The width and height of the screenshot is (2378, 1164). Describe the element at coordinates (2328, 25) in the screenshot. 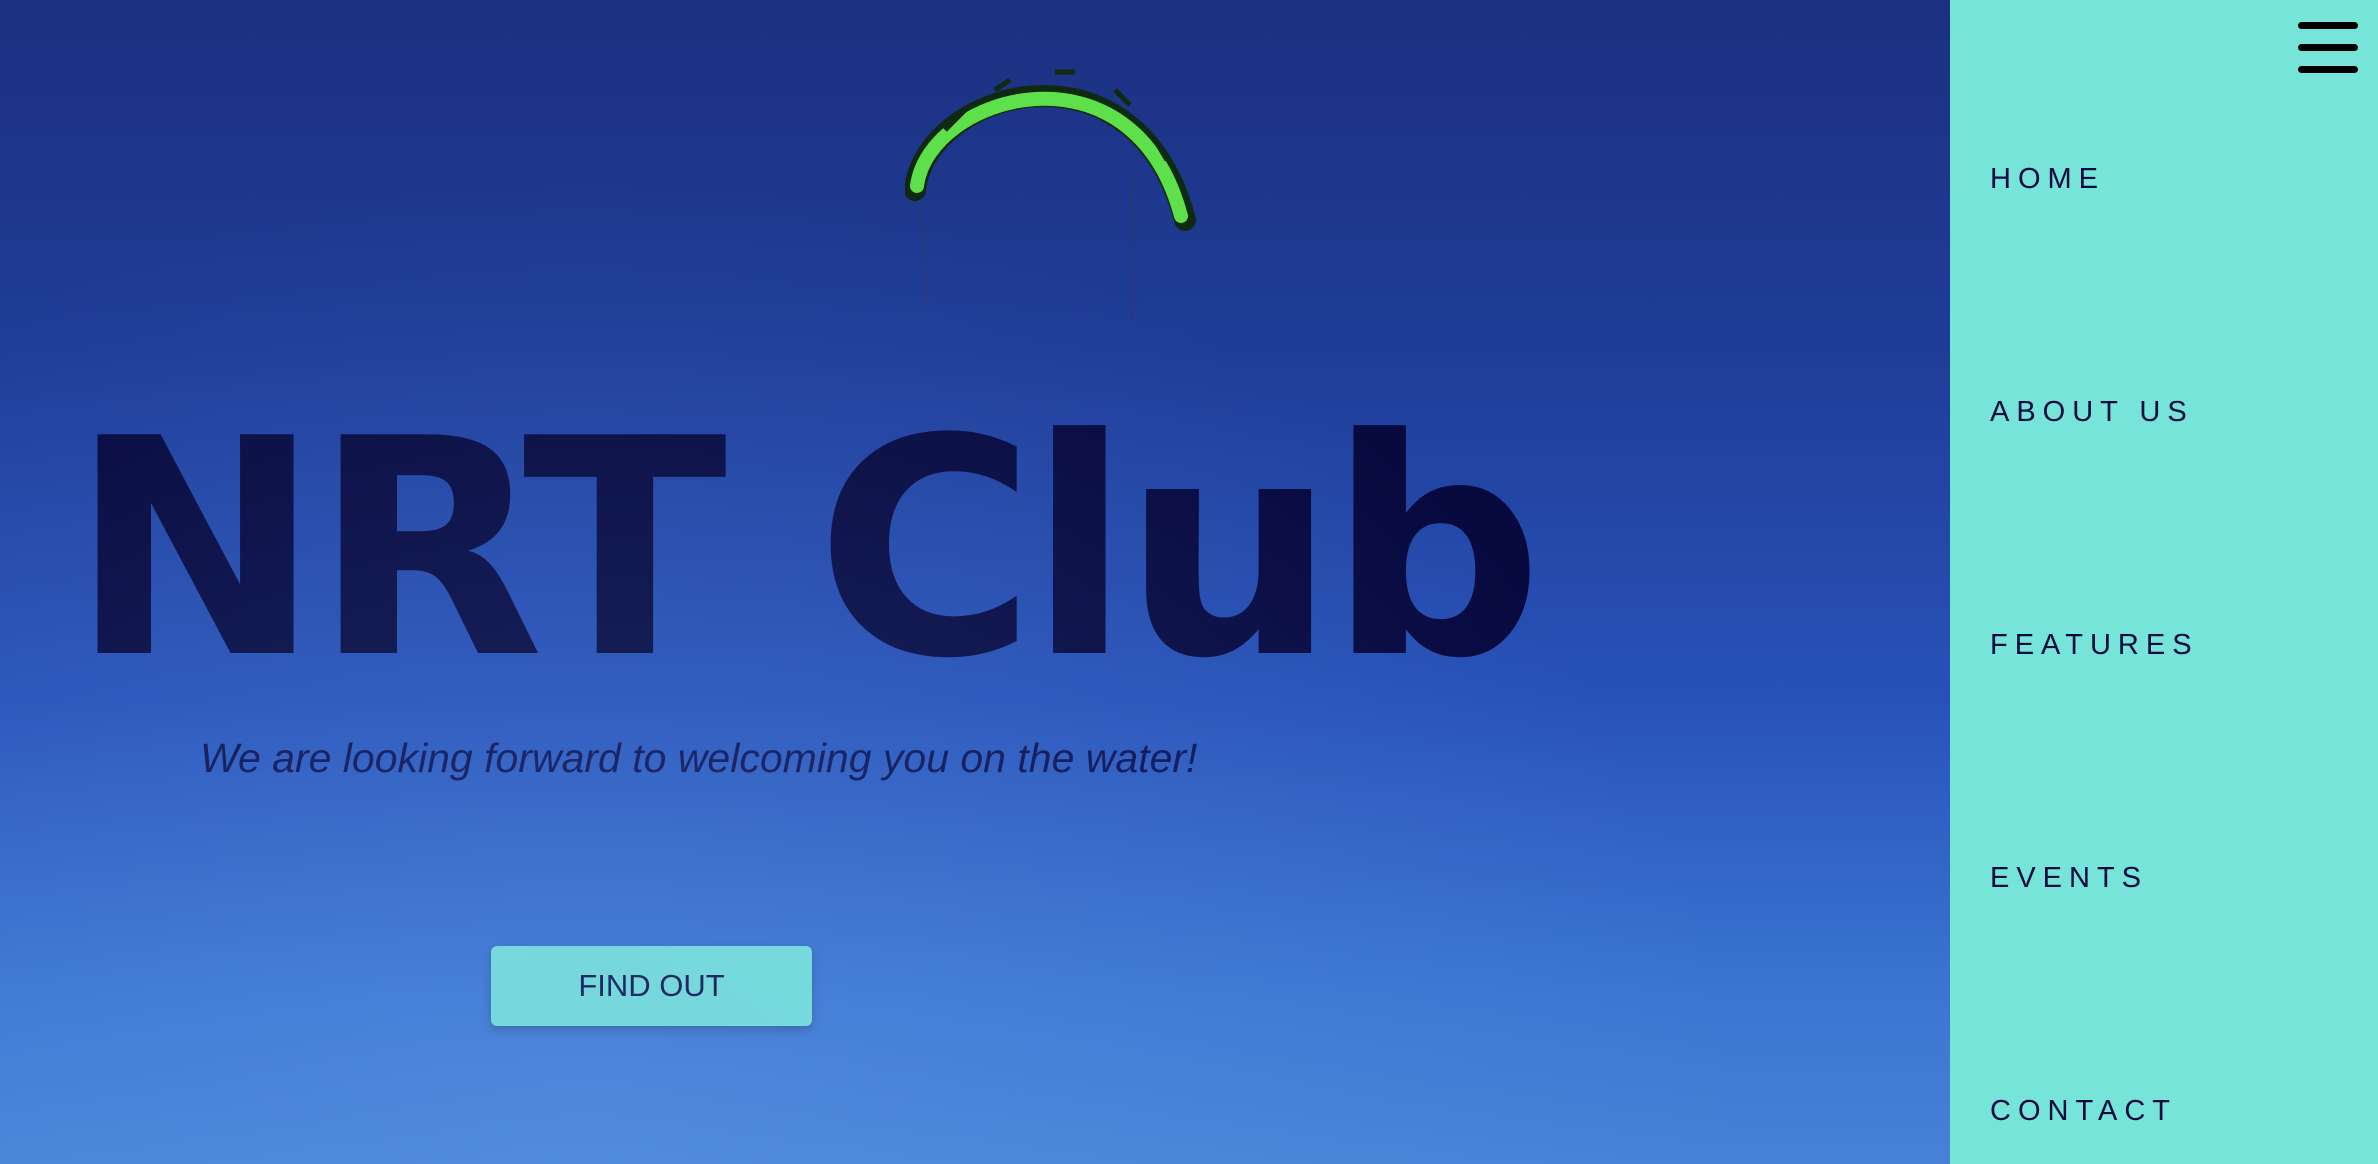

I see `menu-bar-top` at that location.